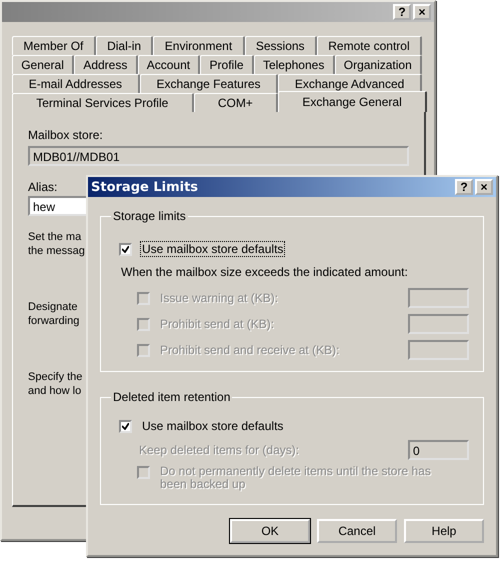 Image resolution: width=500 pixels, height=568 pixels. Describe the element at coordinates (55, 384) in the screenshot. I see `description-text: Specify the and how lo` at that location.